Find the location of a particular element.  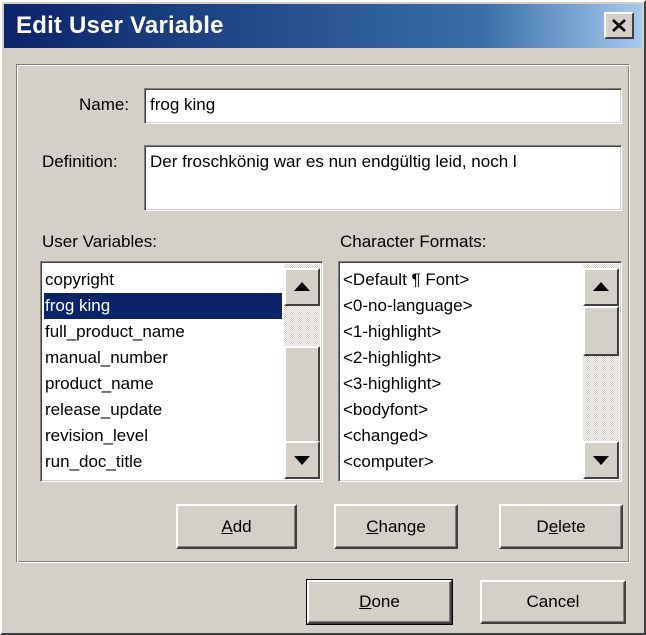

character-format-item: <changed> is located at coordinates (461, 436).